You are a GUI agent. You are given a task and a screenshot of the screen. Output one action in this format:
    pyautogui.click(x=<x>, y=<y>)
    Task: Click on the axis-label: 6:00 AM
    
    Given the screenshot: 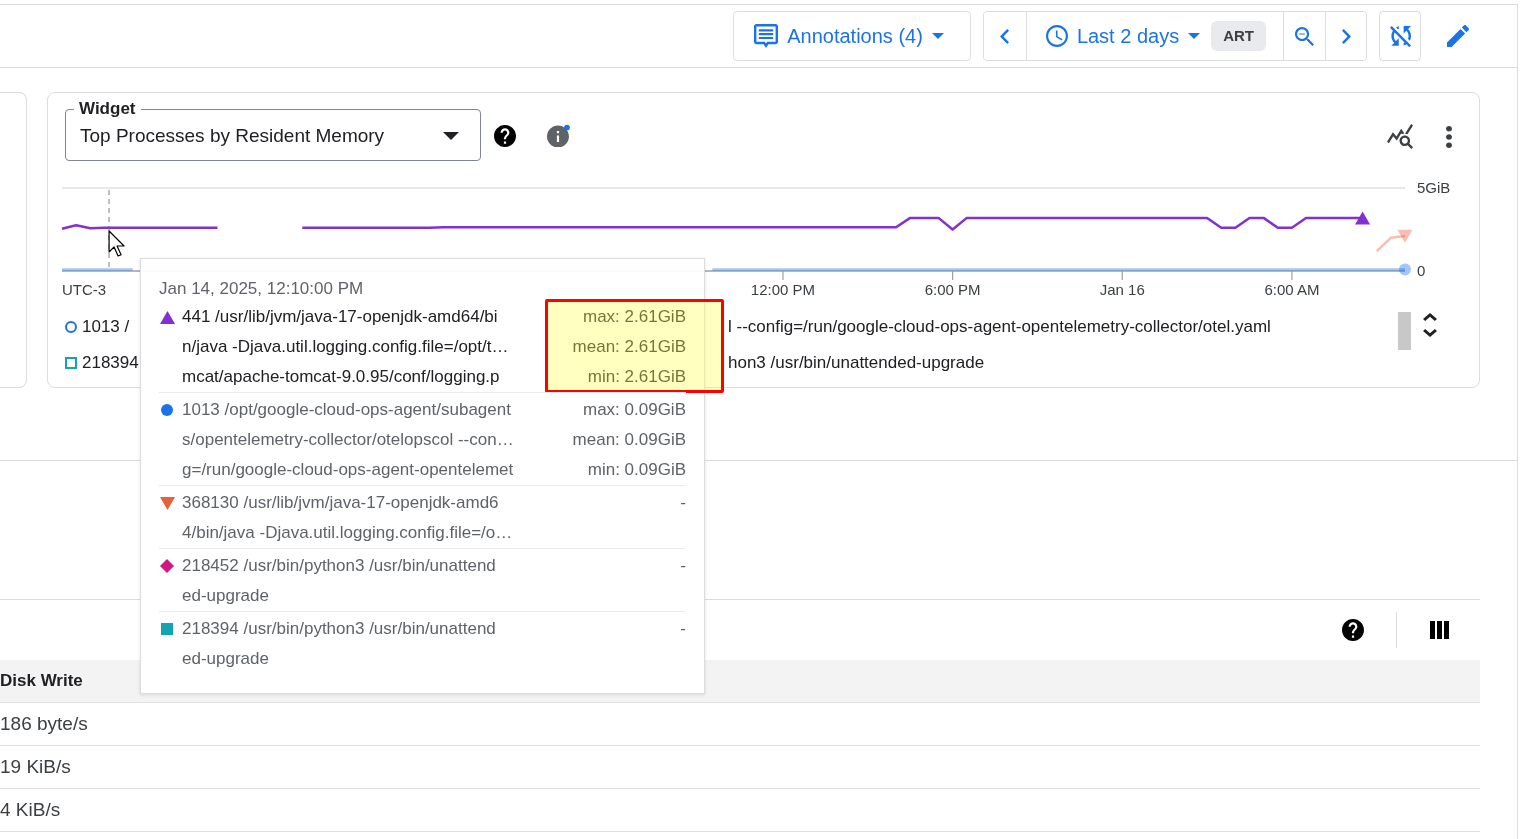 What is the action you would take?
    pyautogui.click(x=1292, y=289)
    